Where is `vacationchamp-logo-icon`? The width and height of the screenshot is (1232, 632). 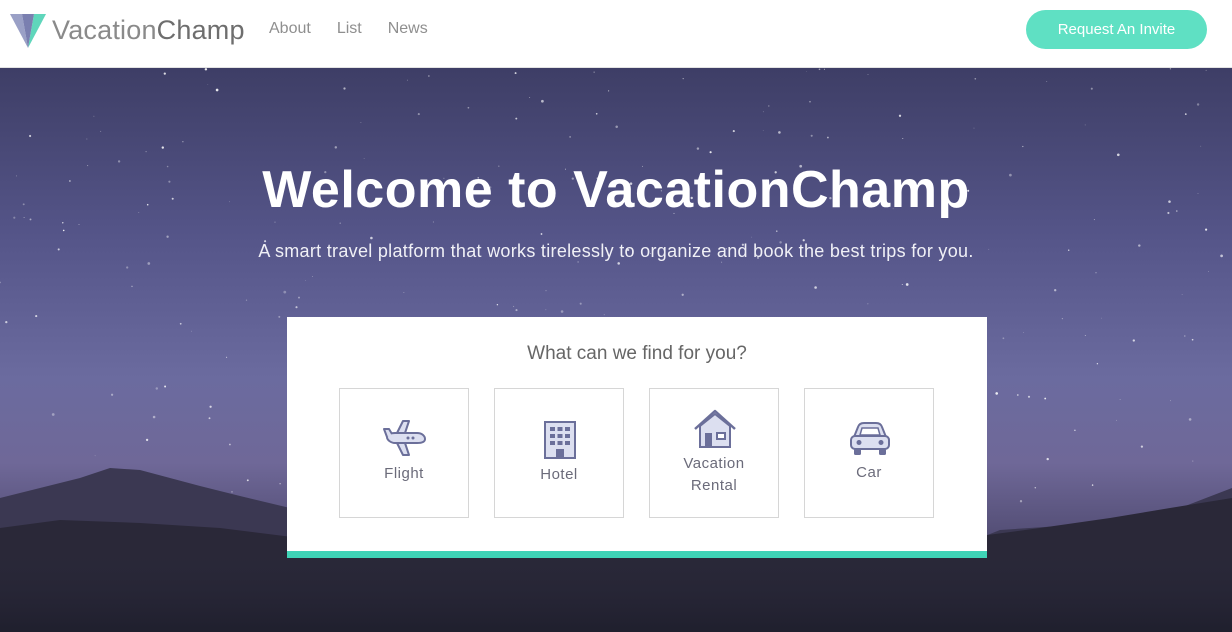
vacationchamp-logo-icon is located at coordinates (28, 31).